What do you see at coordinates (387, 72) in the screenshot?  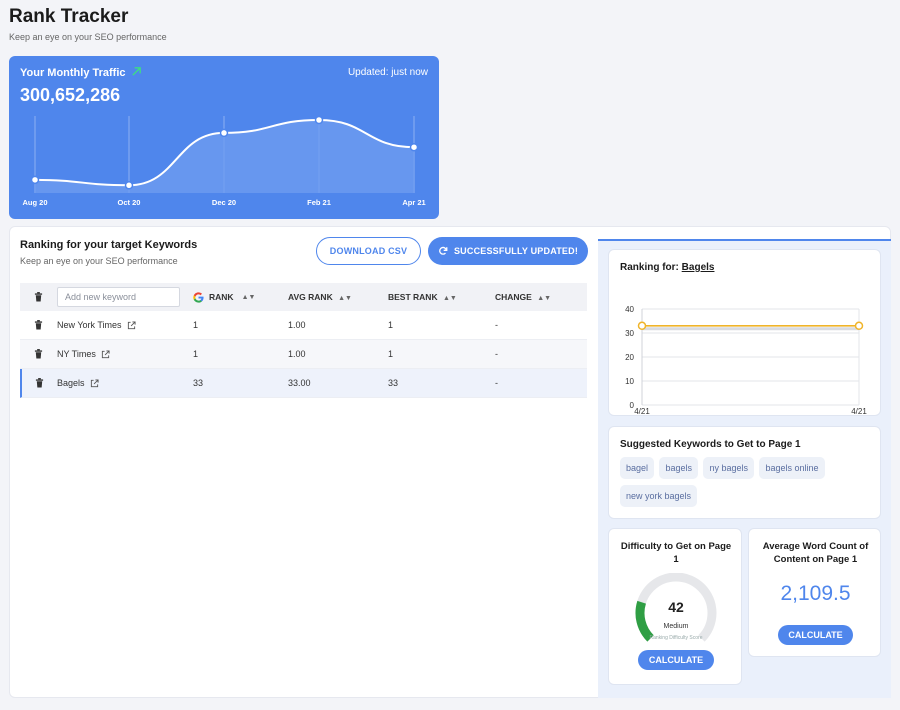 I see `traffic-updated: Updated: just now` at bounding box center [387, 72].